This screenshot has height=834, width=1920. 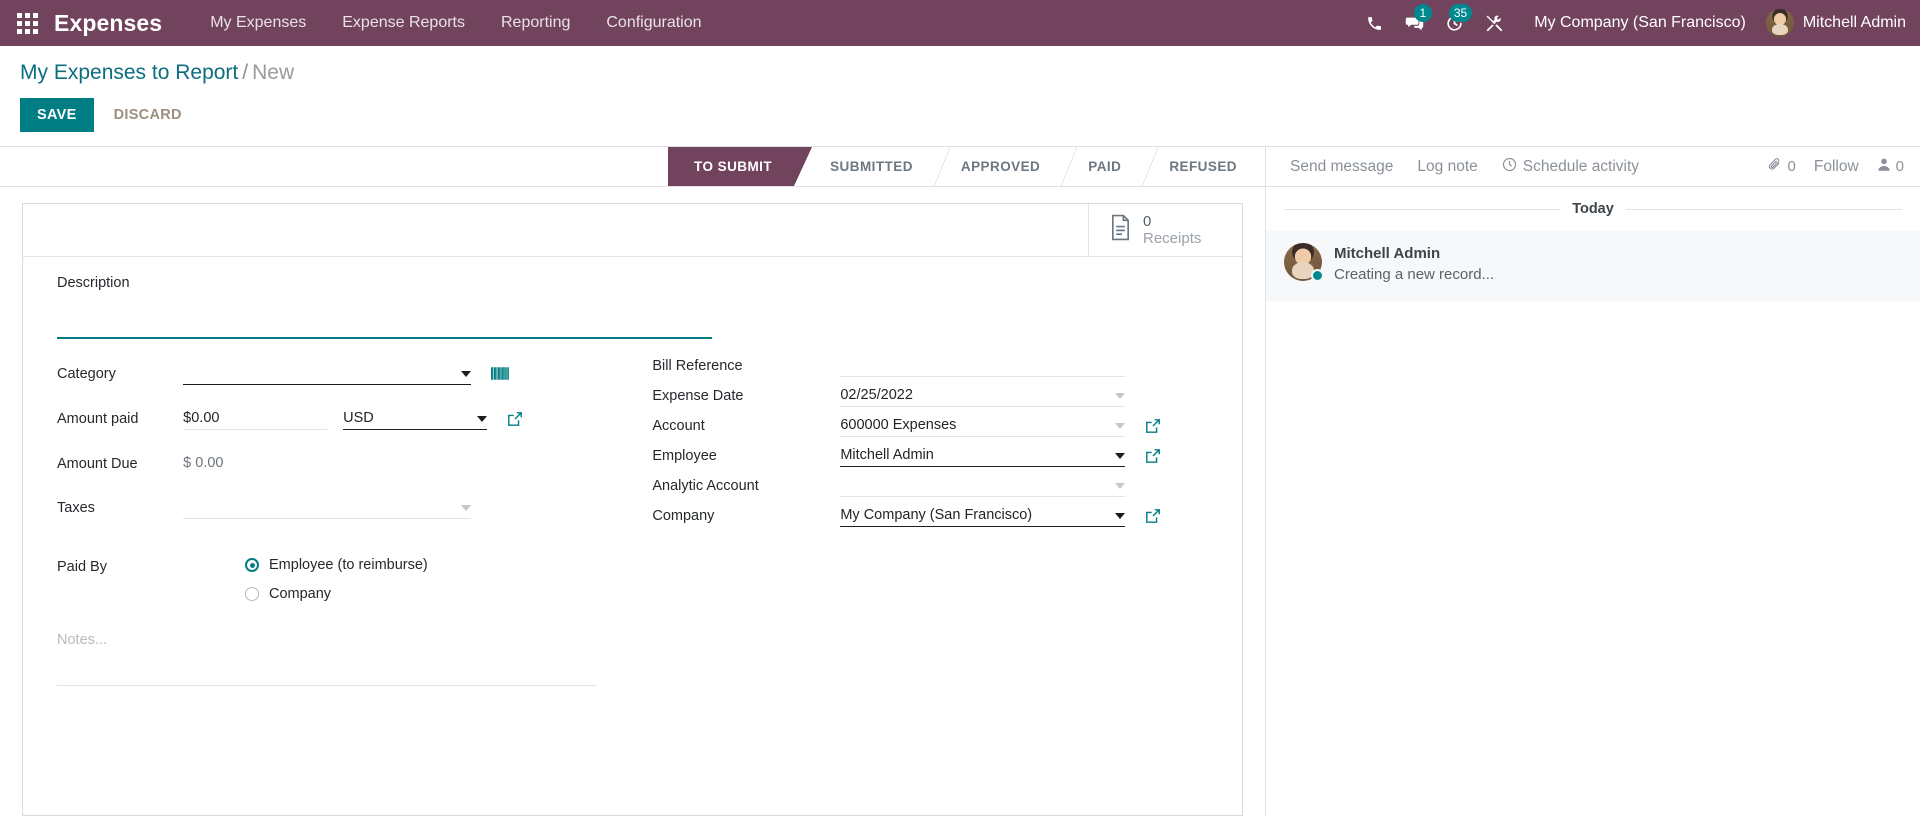 What do you see at coordinates (500, 373) in the screenshot?
I see `barcode-icon` at bounding box center [500, 373].